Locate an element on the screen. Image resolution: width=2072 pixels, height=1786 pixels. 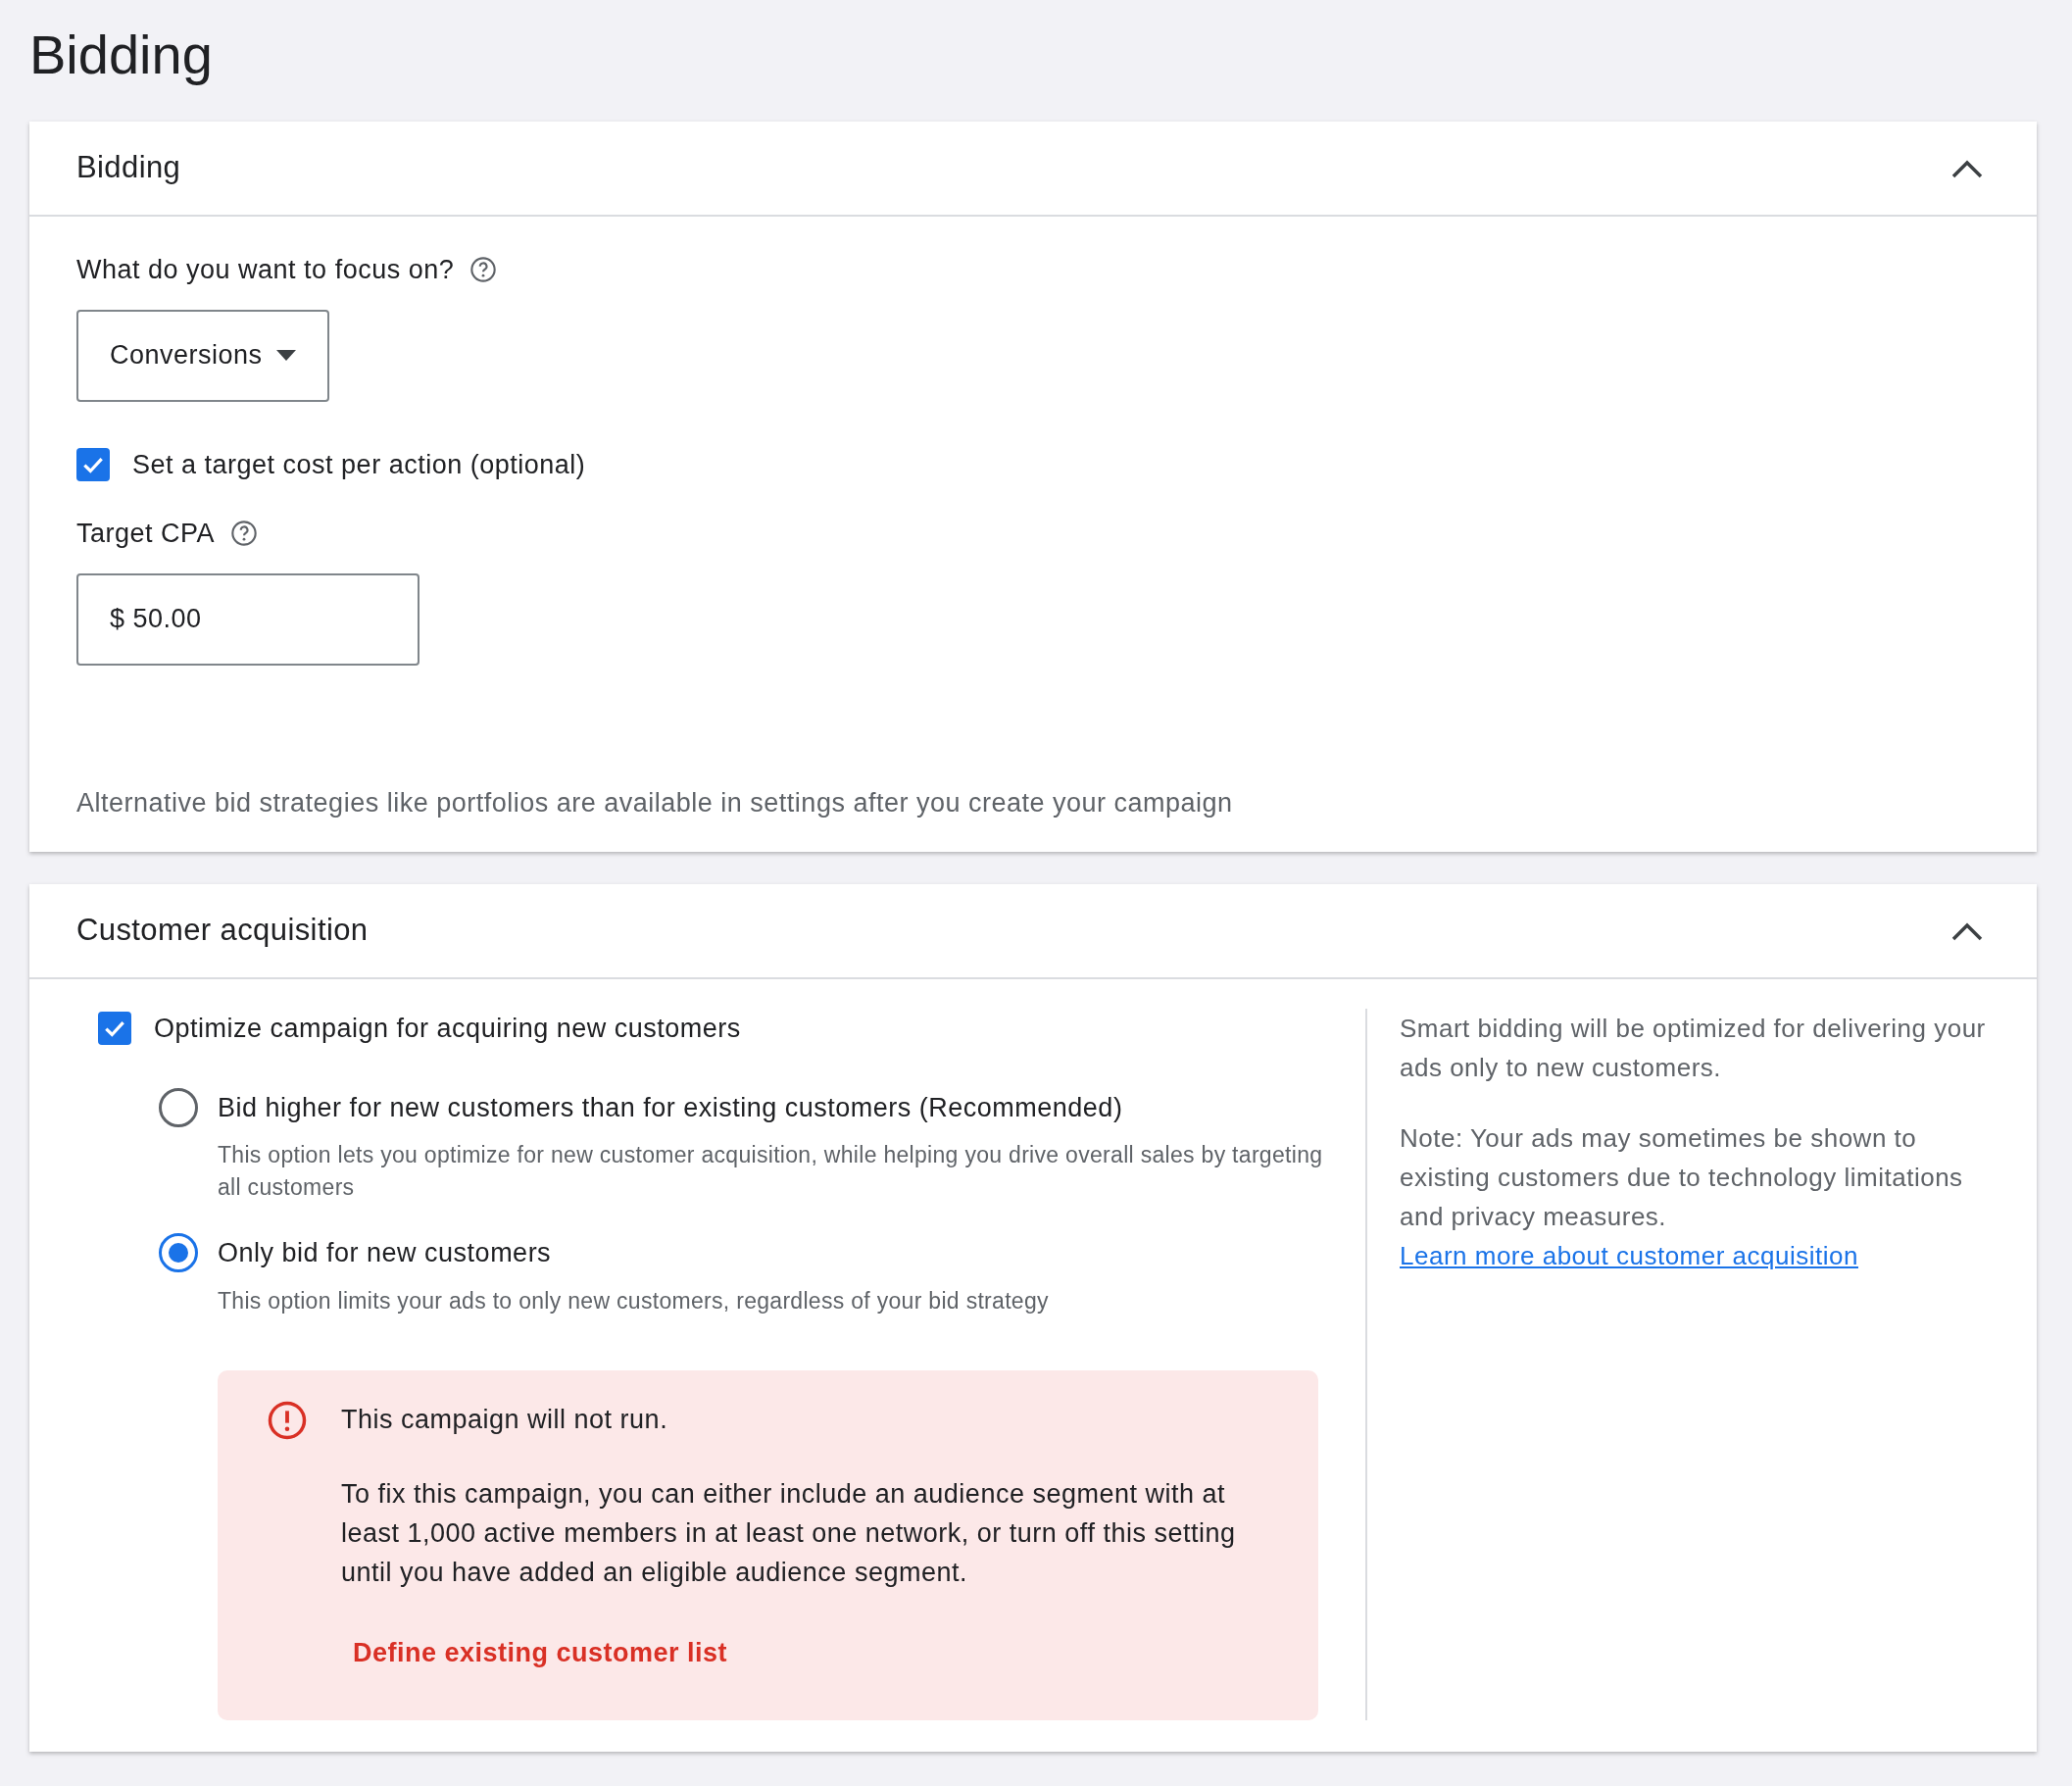
card-header: Bidding is located at coordinates (1033, 169).